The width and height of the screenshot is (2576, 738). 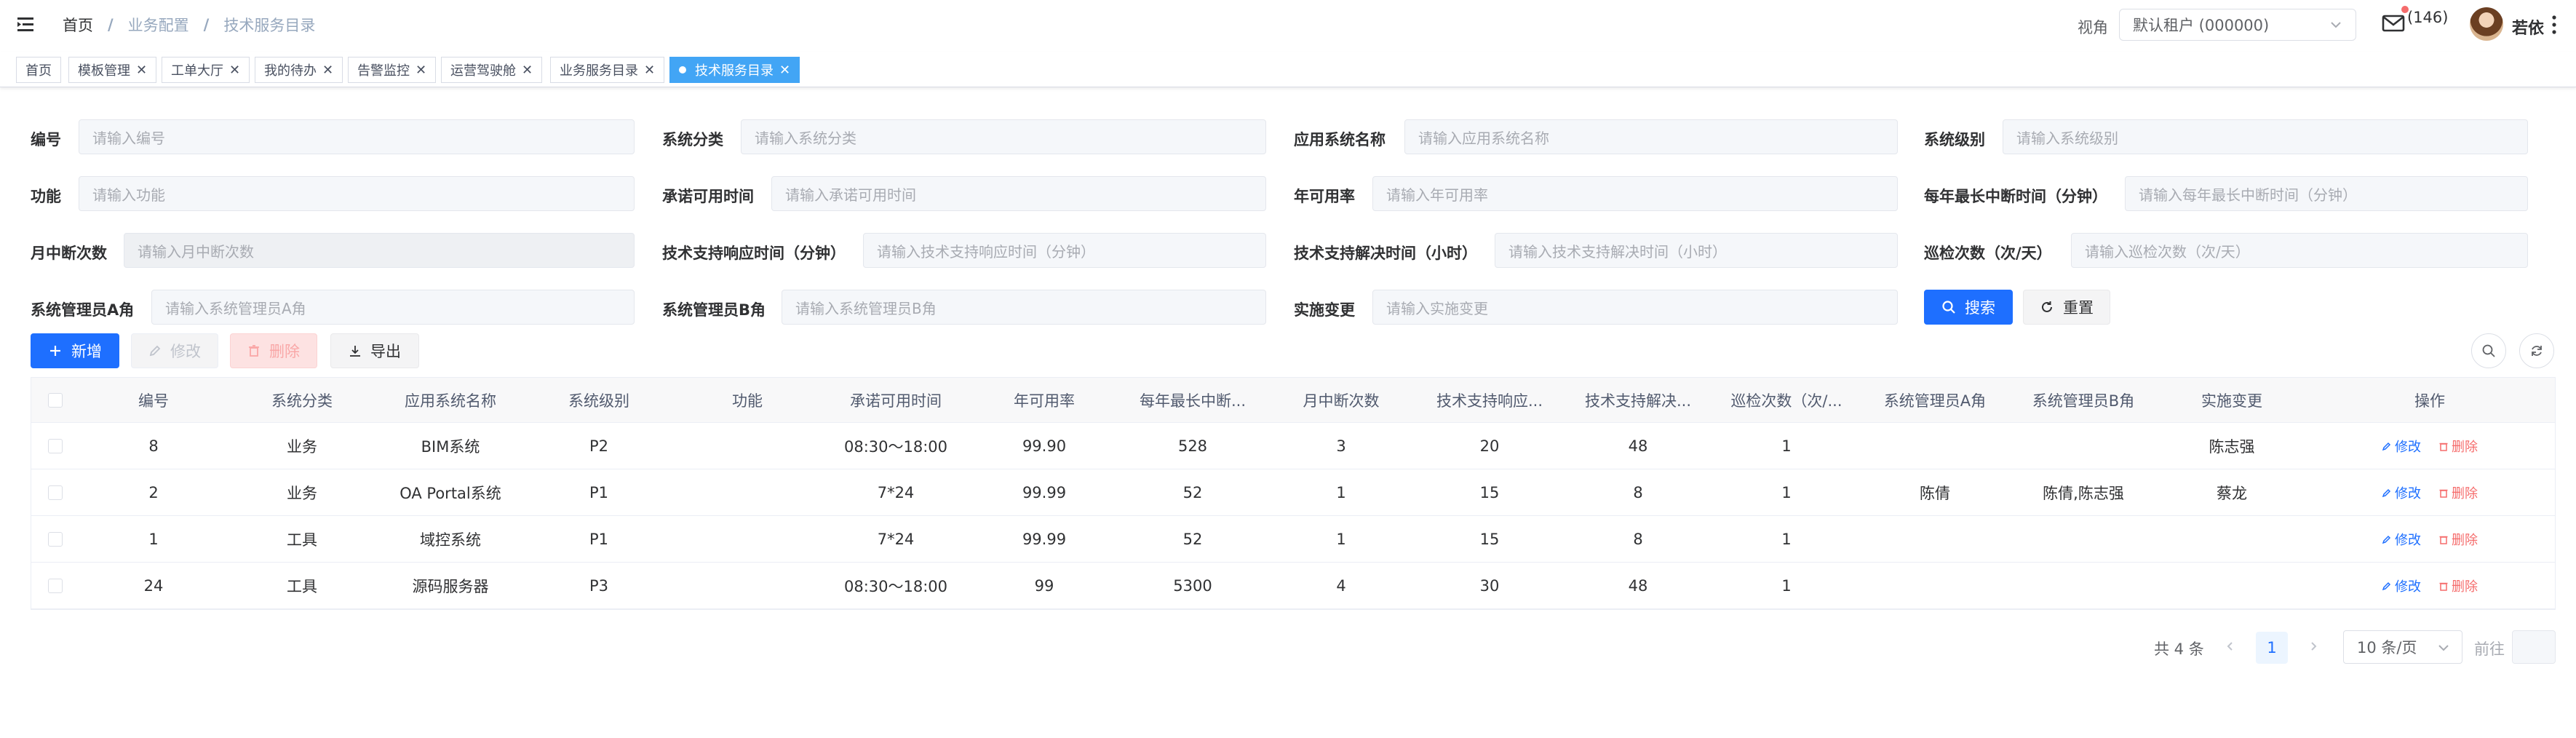 I want to click on cell-monthly-interruptions: 4, so click(x=1341, y=586).